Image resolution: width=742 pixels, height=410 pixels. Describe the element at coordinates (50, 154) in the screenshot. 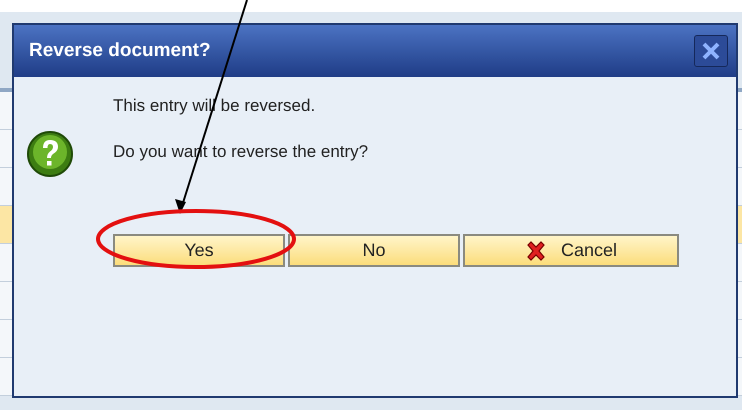

I see `question-icon` at that location.